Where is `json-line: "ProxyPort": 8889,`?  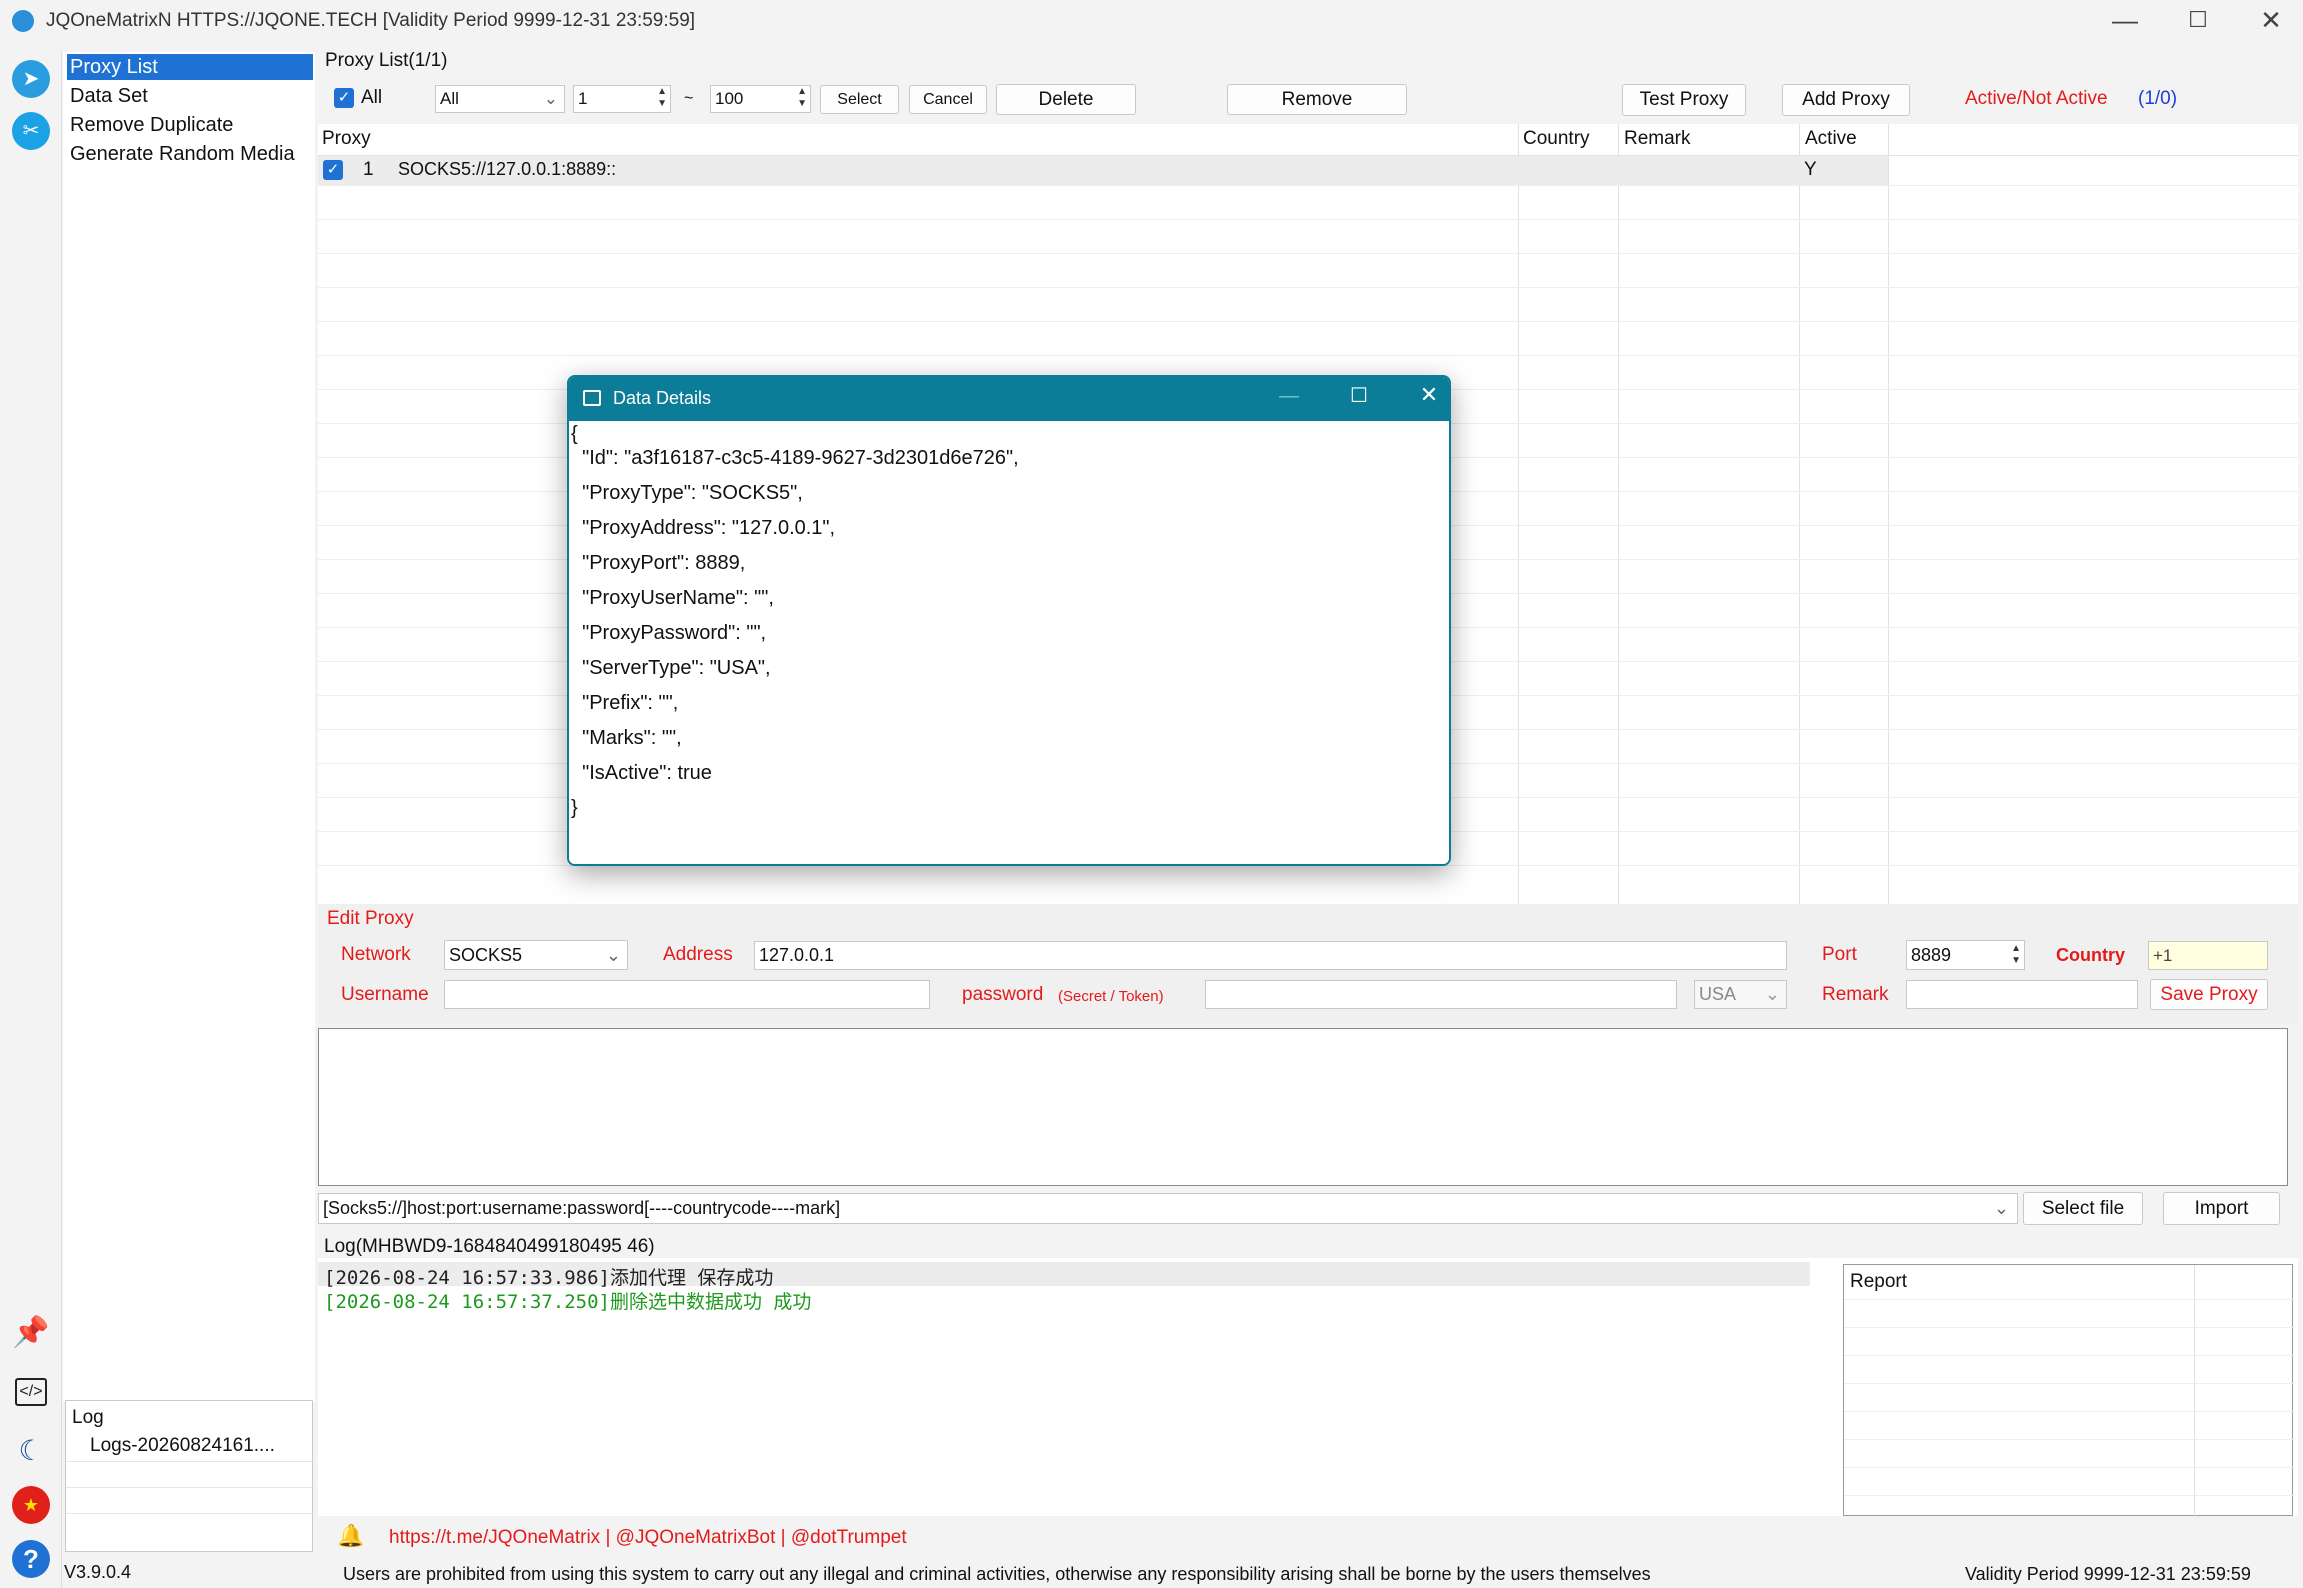
json-line: "ProxyPort": 8889, is located at coordinates (658, 563).